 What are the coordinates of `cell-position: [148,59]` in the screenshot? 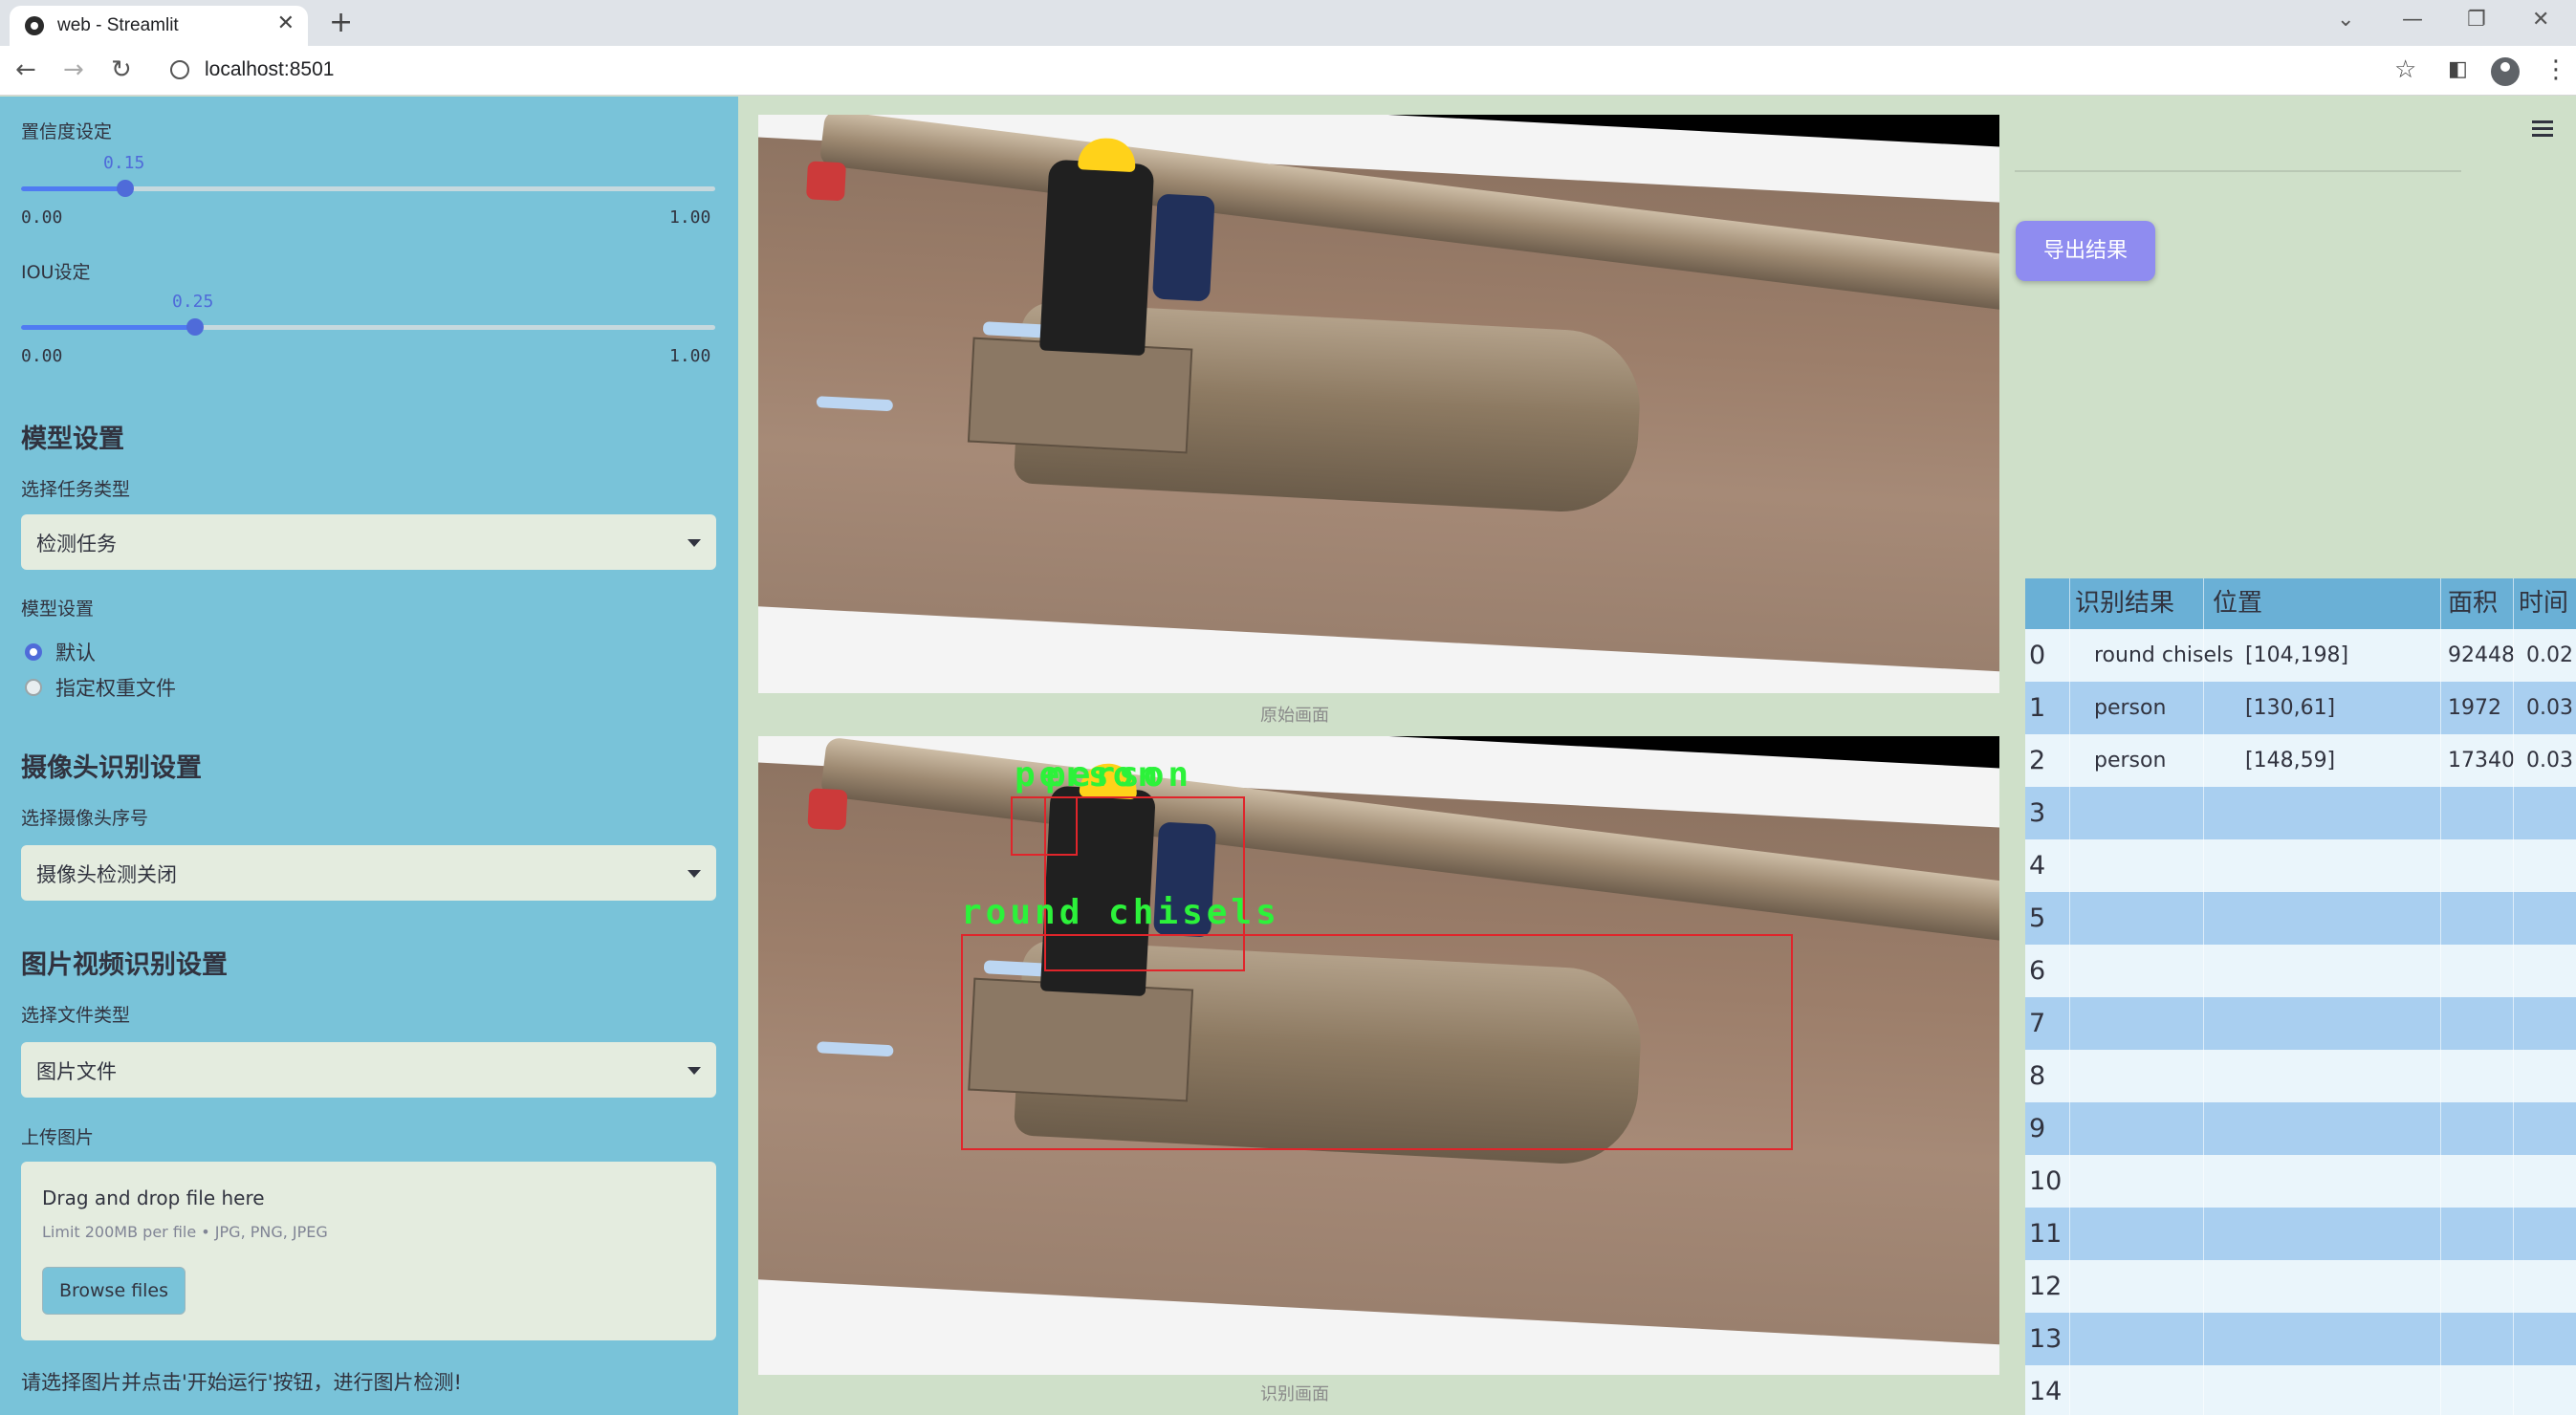 It's located at (2290, 761).